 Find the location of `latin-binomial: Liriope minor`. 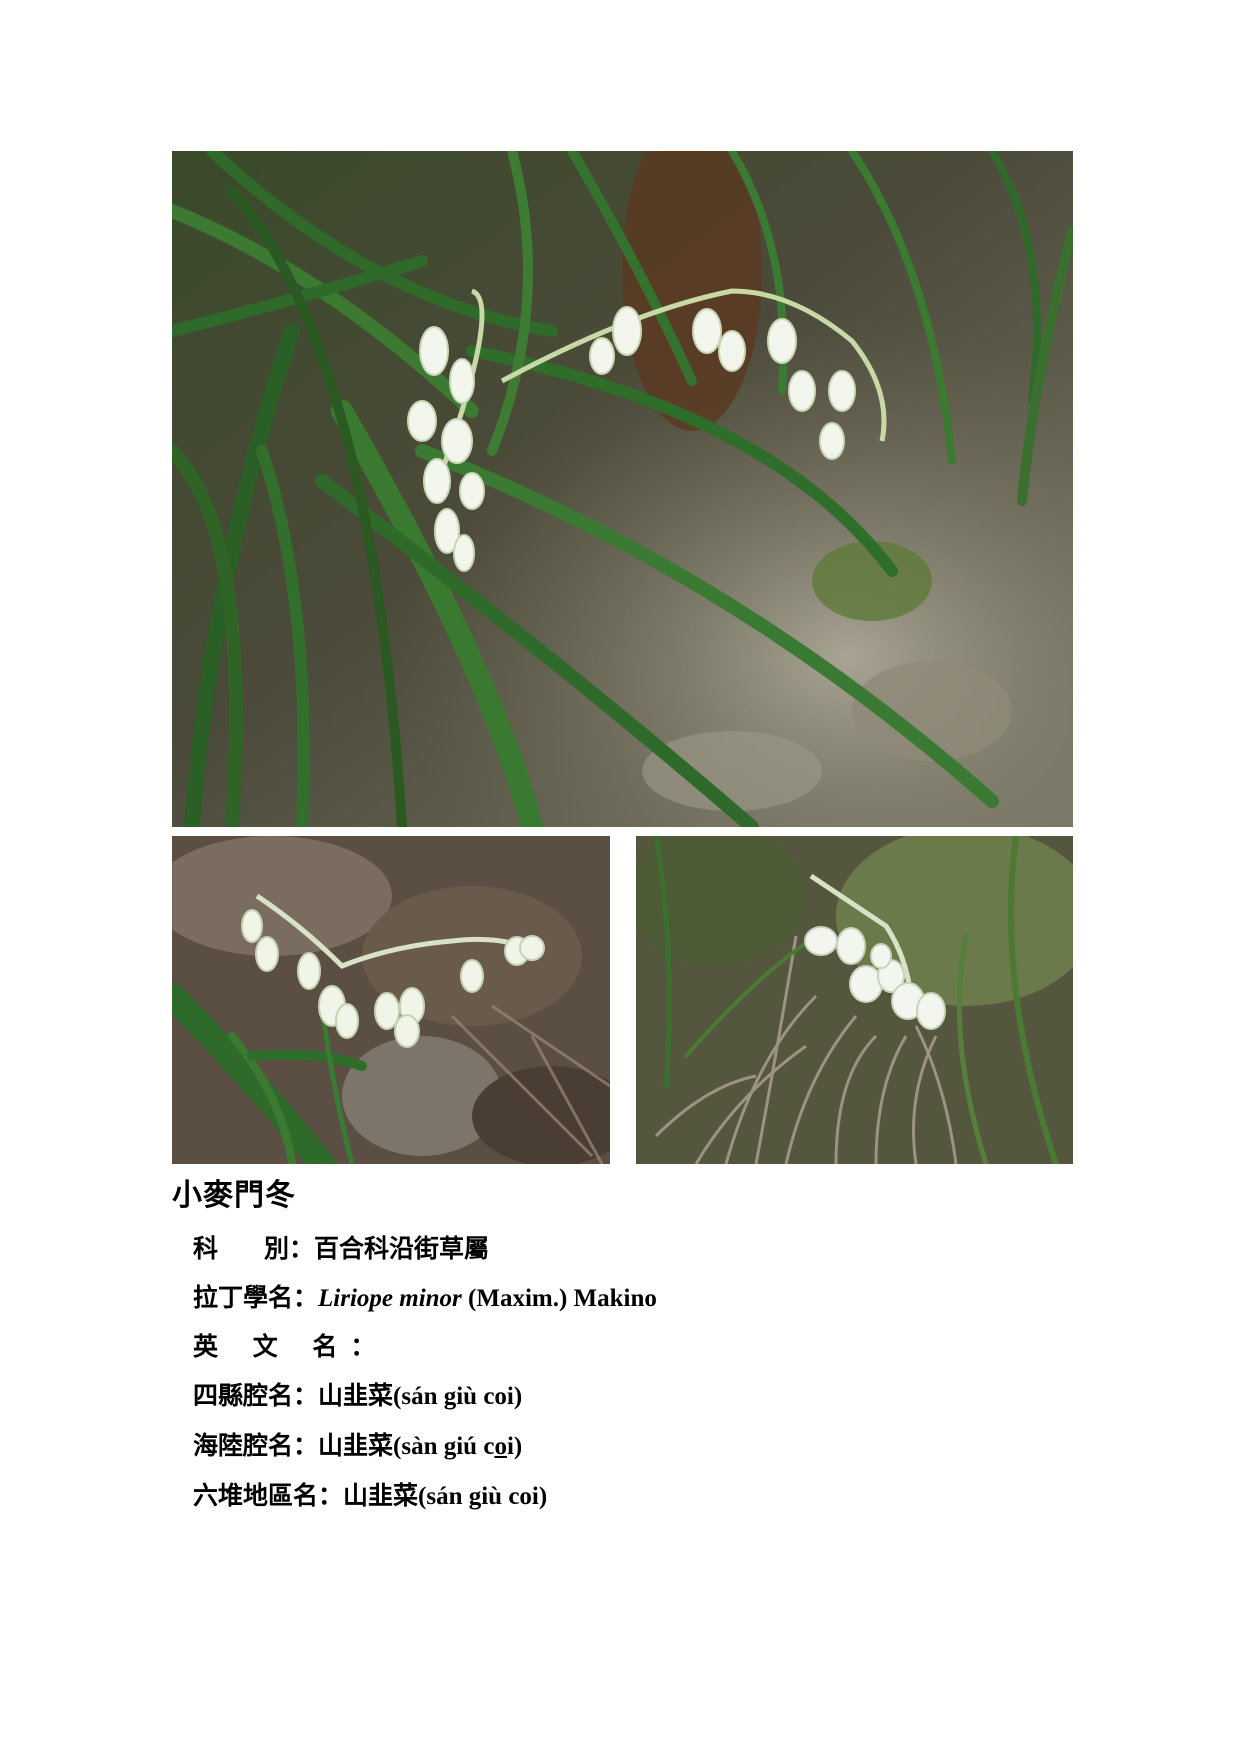

latin-binomial: Liriope minor is located at coordinates (390, 1298).